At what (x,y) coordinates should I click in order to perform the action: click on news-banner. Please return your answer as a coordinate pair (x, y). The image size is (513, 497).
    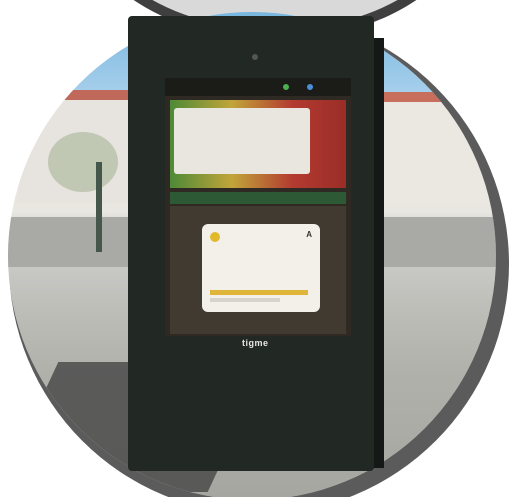
    Looking at the image, I should click on (258, 144).